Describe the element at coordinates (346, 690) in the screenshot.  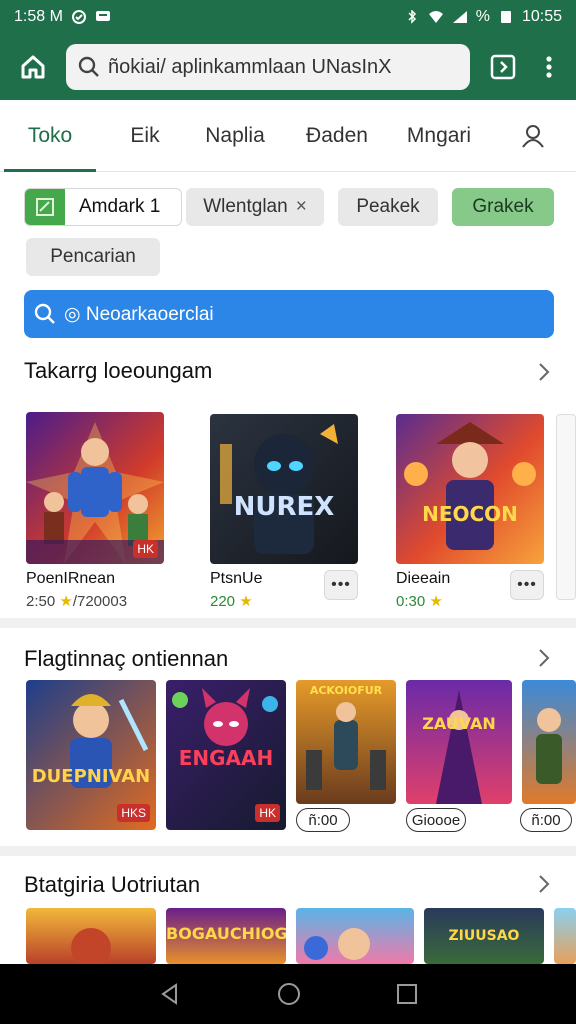
I see `game-art-title: ACKOIOFUR` at that location.